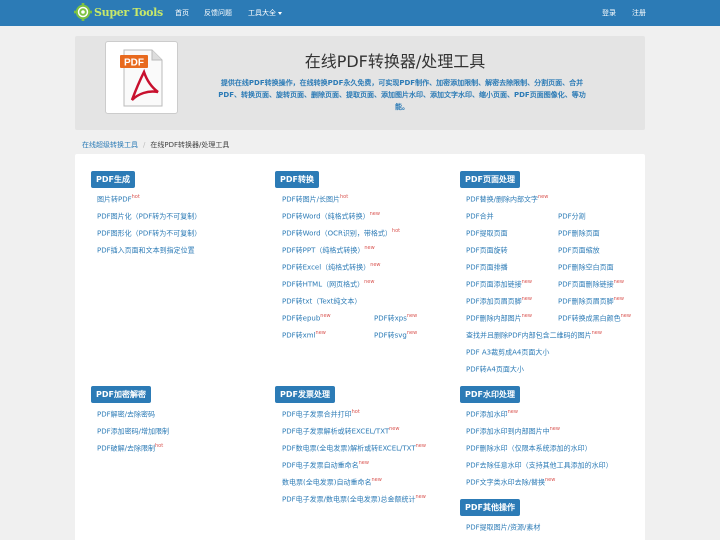 The image size is (720, 540). I want to click on page-title: 在线PDF转换器/处理工具, so click(395, 61).